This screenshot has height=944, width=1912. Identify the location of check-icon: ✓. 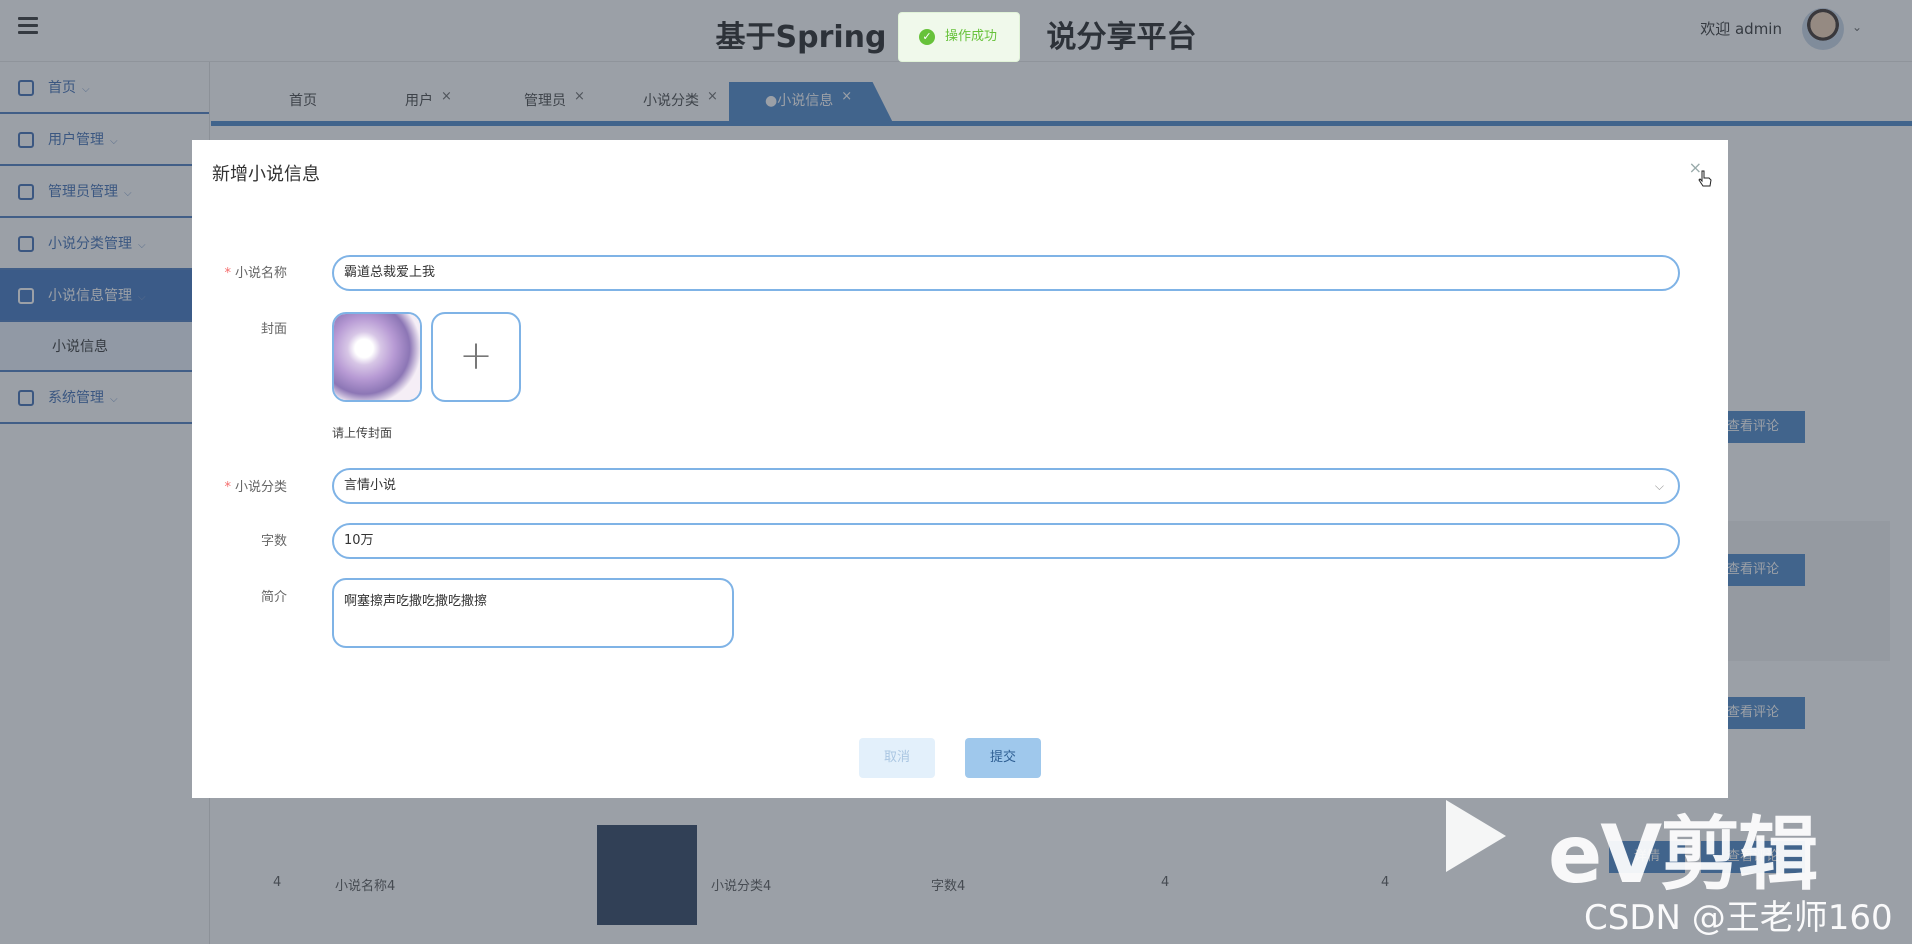
(927, 37).